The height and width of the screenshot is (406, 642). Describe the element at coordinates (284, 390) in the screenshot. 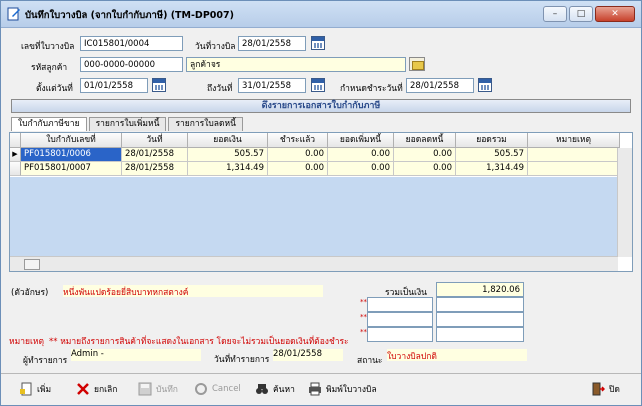

I see `search-label: ค้นหา` at that location.